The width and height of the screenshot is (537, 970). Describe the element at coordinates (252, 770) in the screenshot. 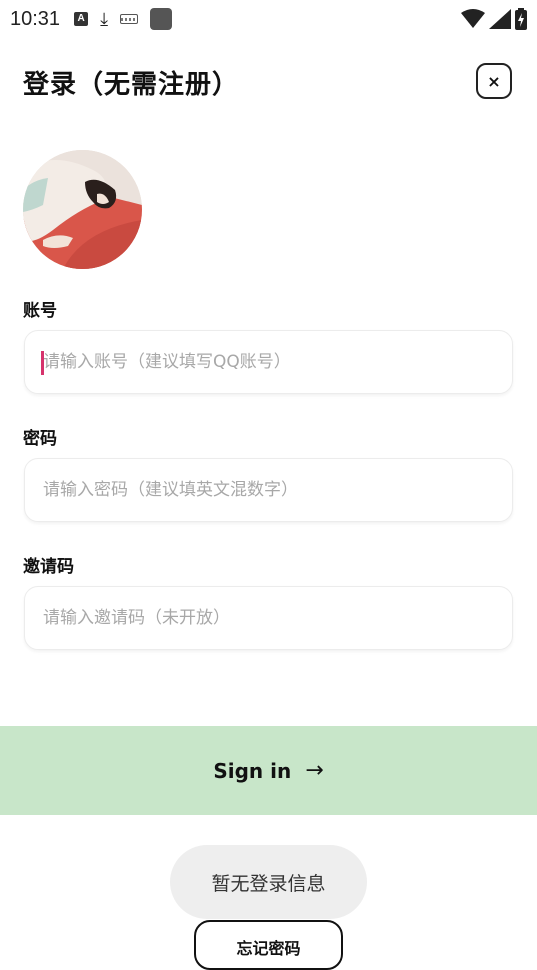

I see `sign-in-label: Sign in` at that location.